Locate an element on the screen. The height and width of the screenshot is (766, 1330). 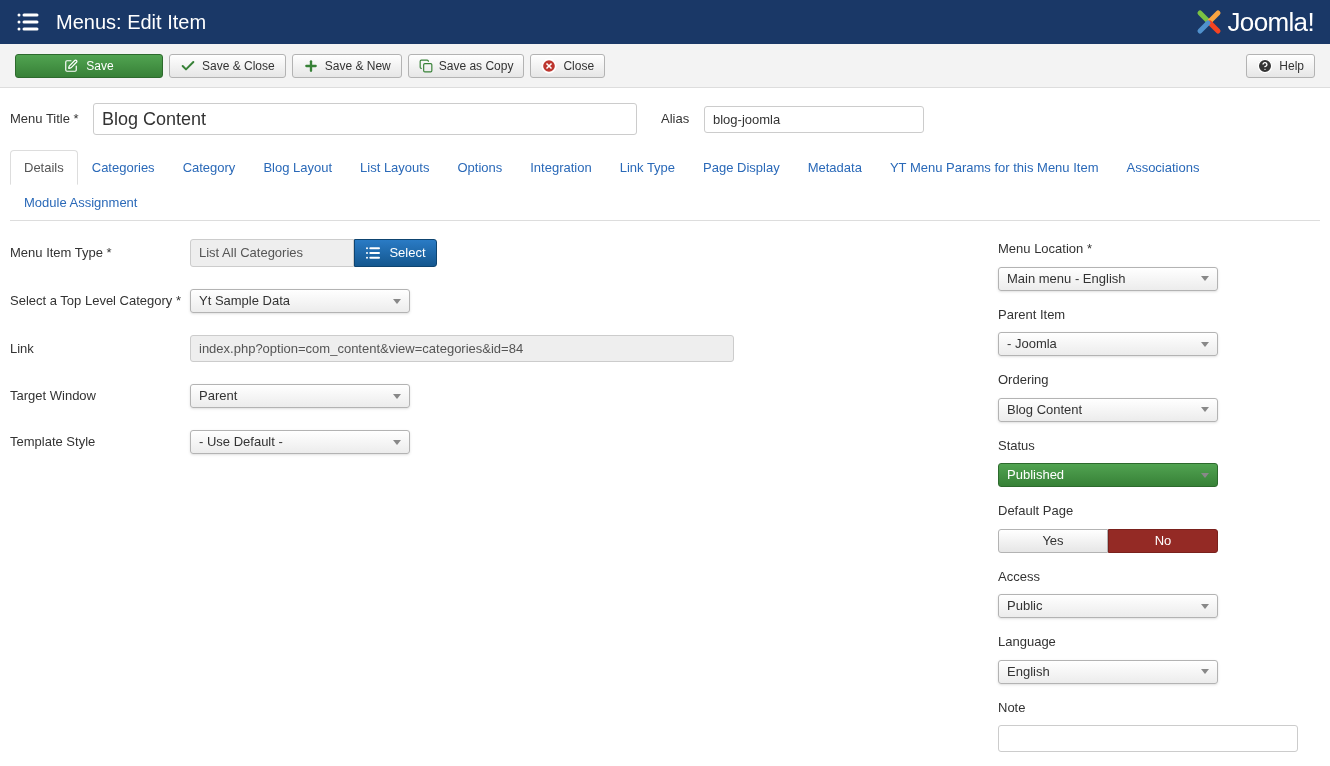
dropdown: - Joomla is located at coordinates (1108, 344).